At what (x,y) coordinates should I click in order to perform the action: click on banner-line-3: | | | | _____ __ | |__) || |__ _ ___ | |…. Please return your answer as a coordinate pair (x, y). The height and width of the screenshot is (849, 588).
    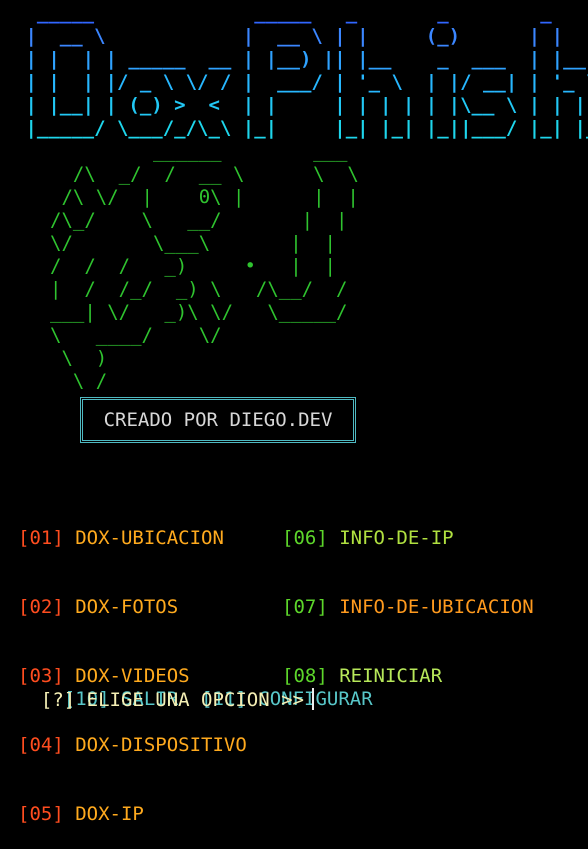
    Looking at the image, I should click on (301, 59).